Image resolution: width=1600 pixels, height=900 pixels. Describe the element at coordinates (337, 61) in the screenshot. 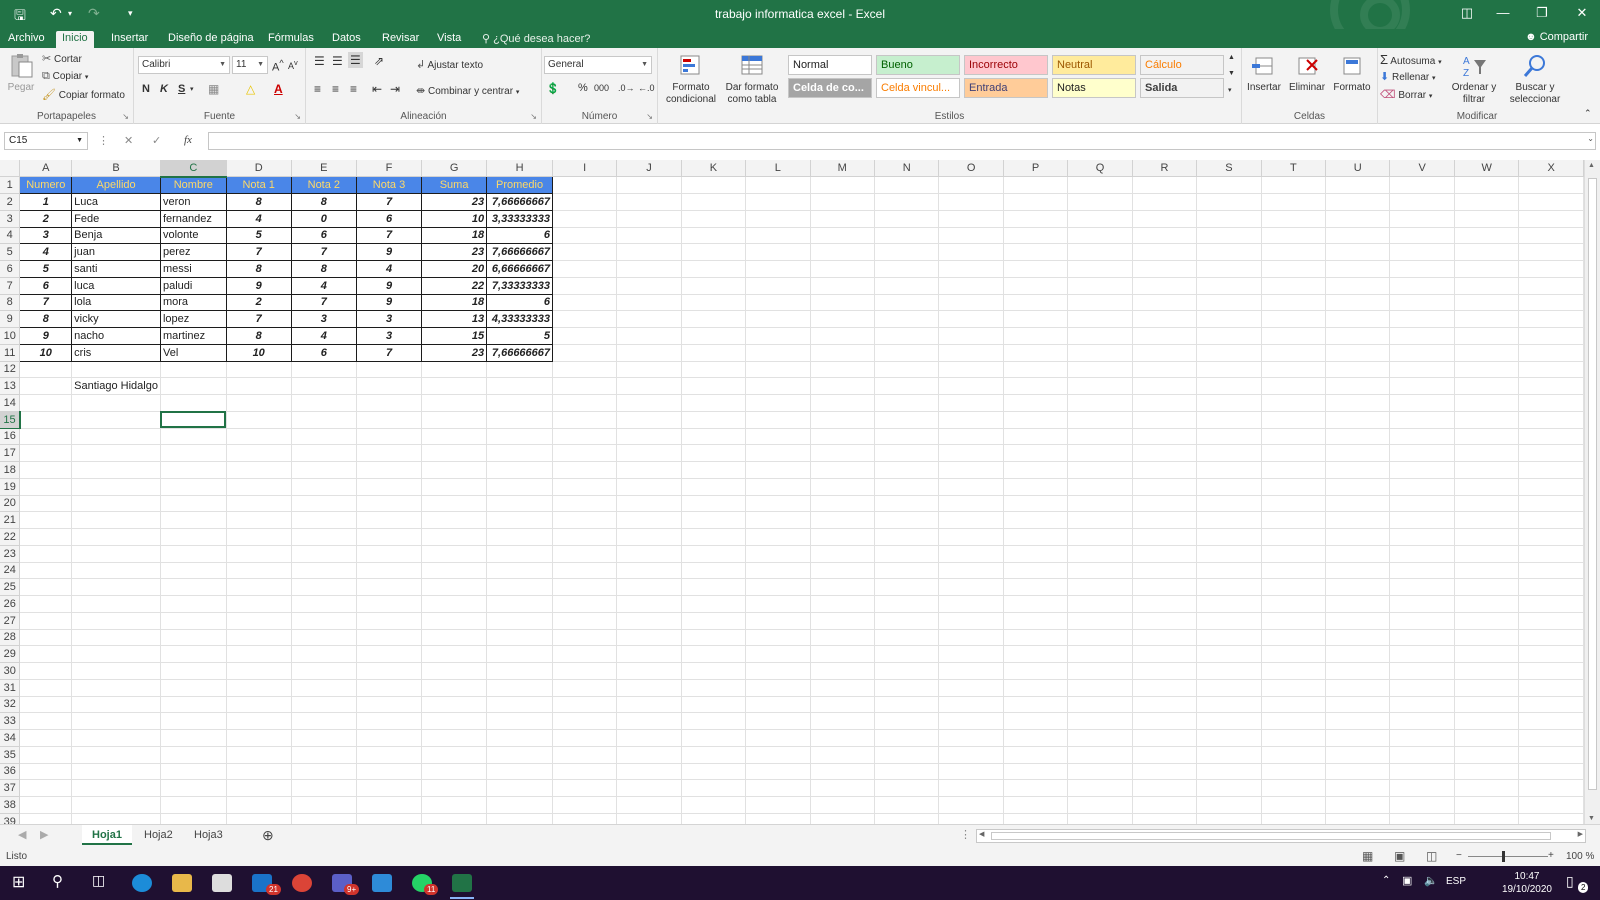

I see `align-middle-icon: ☰` at that location.